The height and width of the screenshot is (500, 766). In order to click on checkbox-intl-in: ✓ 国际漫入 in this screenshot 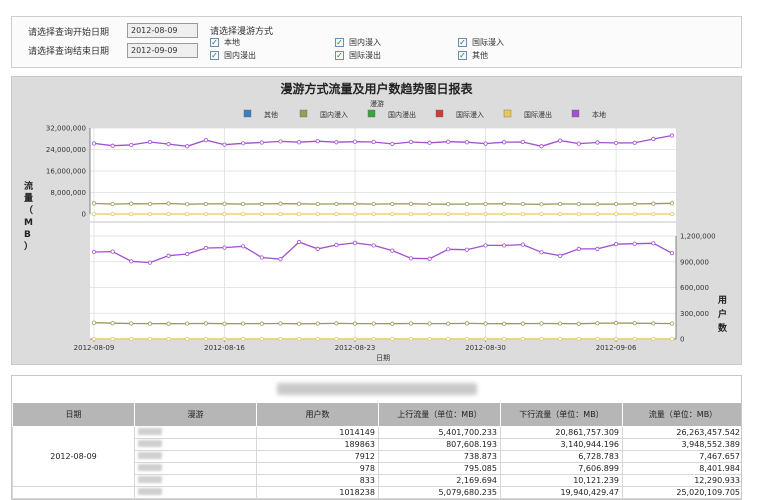, I will do `click(481, 42)`.